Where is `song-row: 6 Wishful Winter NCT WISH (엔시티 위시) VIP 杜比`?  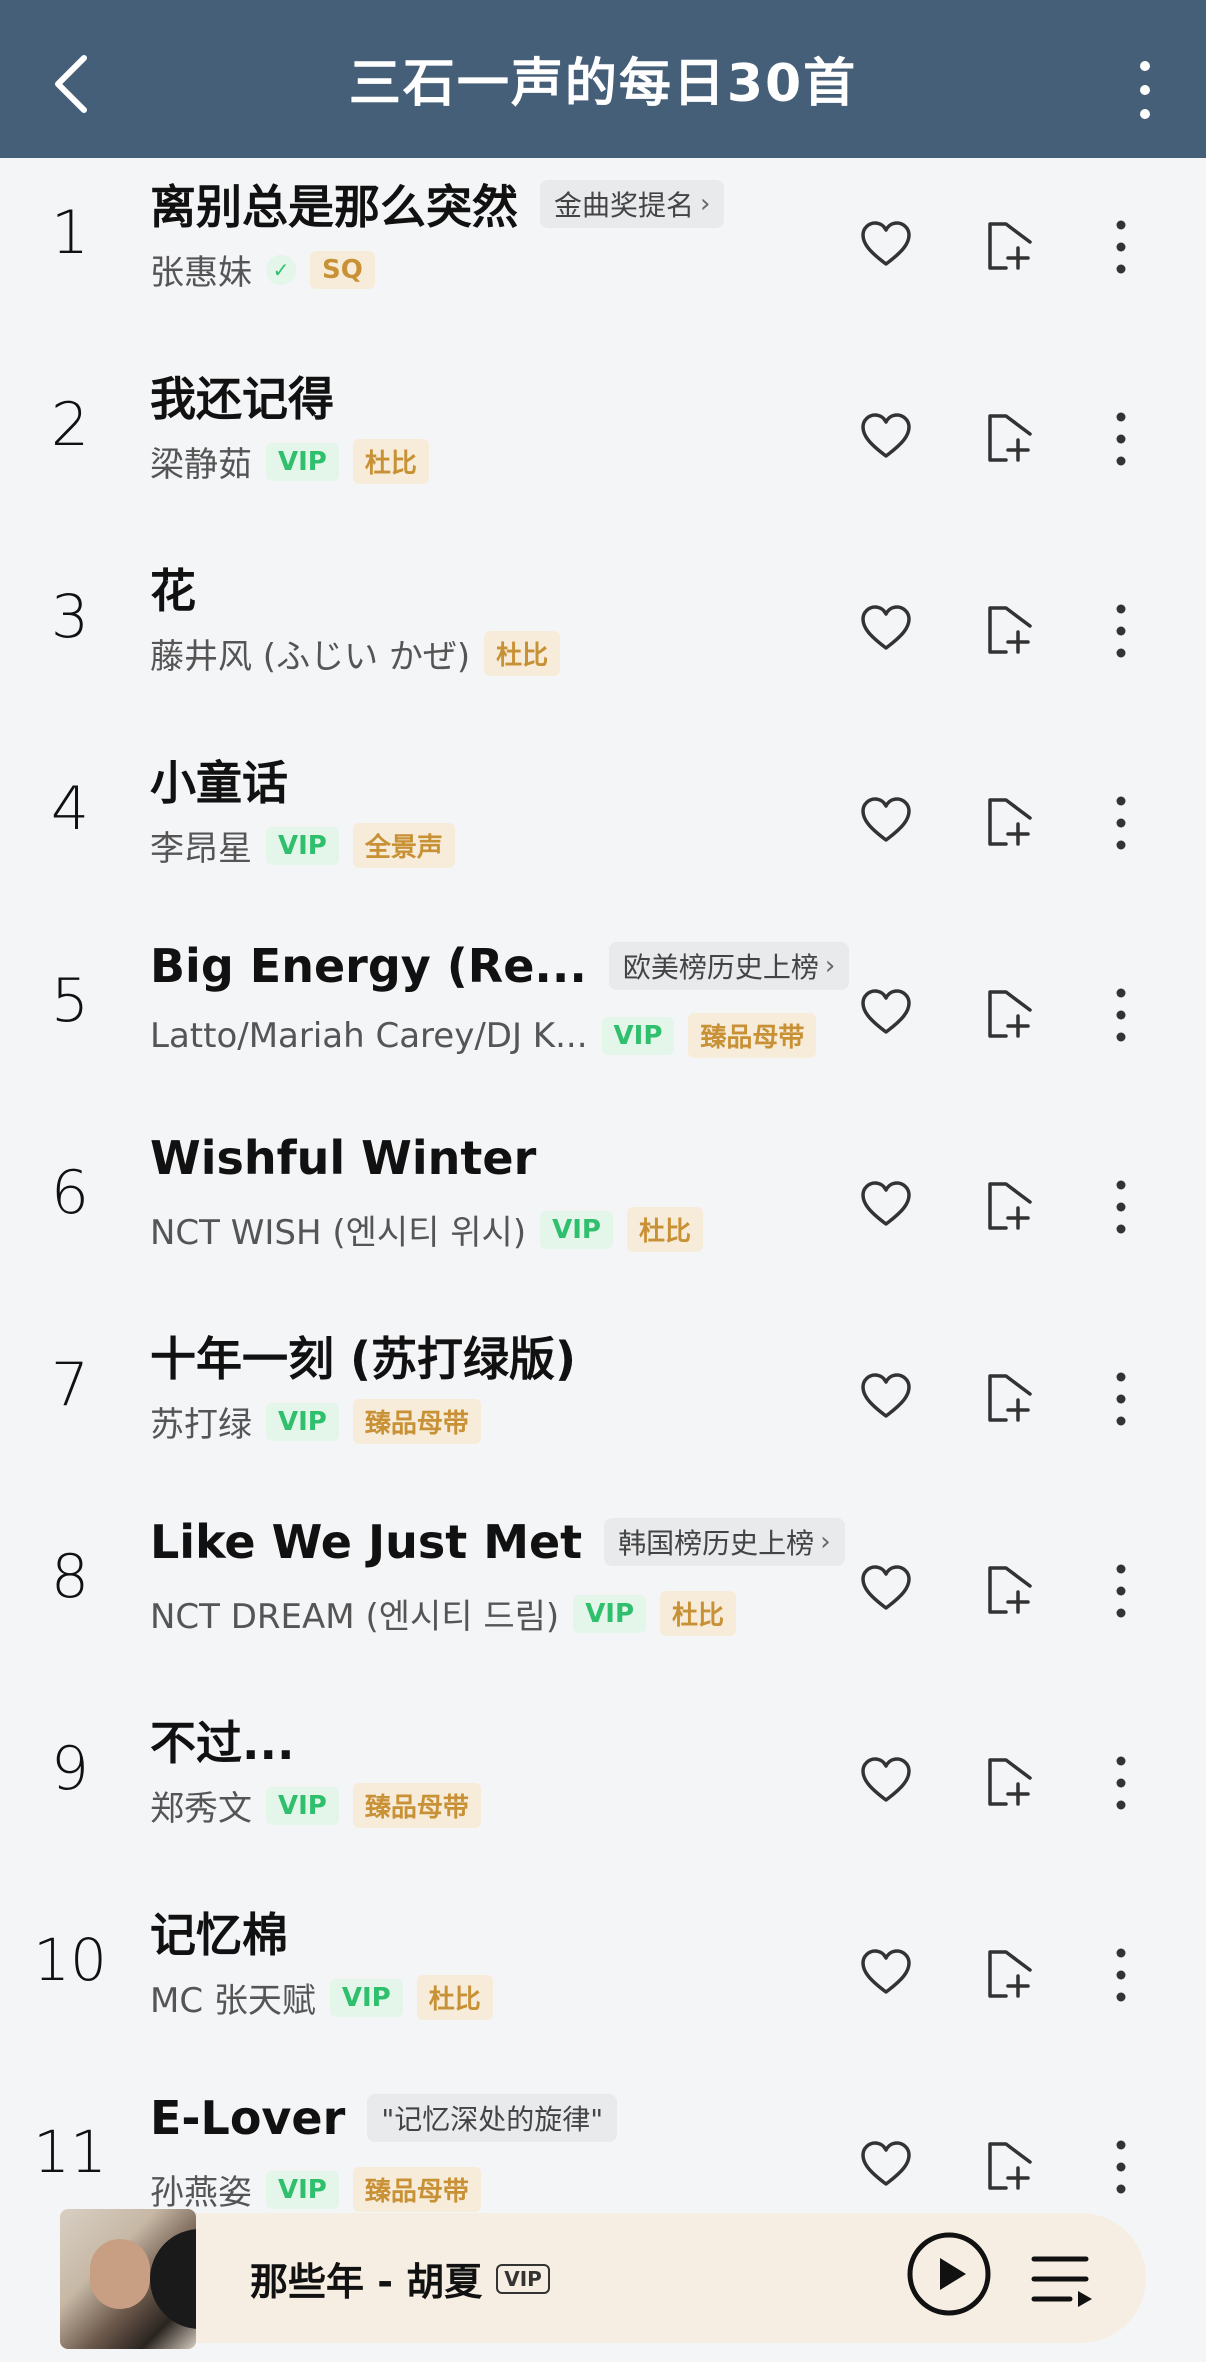 song-row: 6 Wishful Winter NCT WISH (엔시티 위시) VIP 杜比 is located at coordinates (603, 1214).